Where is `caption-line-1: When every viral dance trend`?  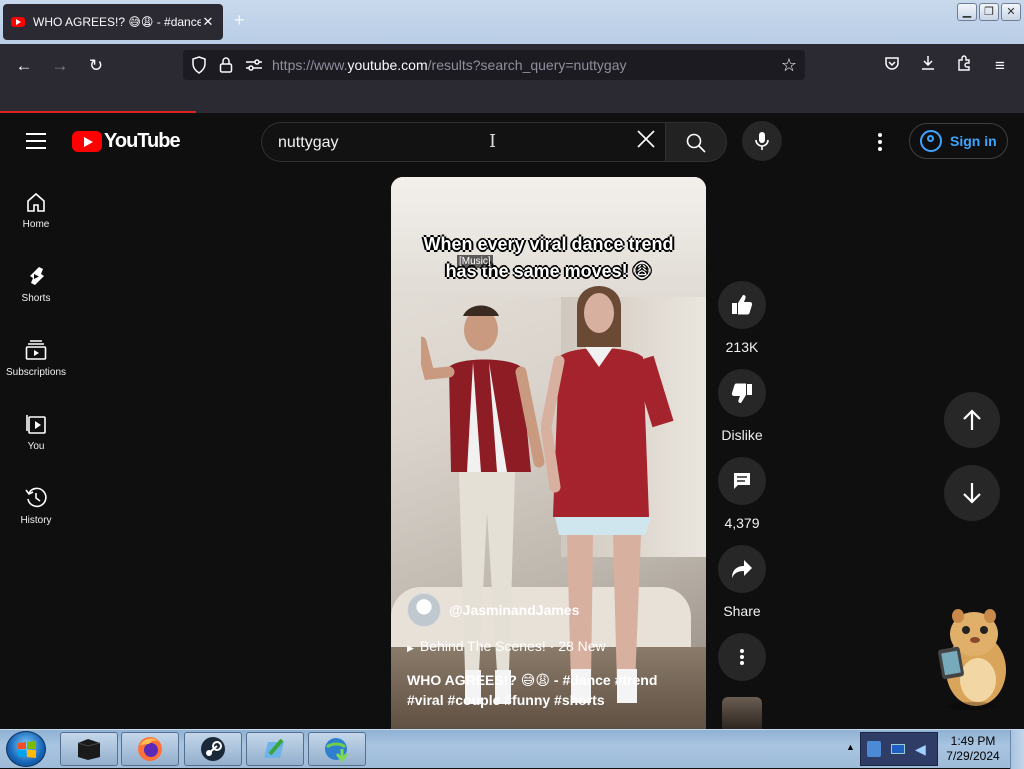 caption-line-1: When every viral dance trend is located at coordinates (548, 244).